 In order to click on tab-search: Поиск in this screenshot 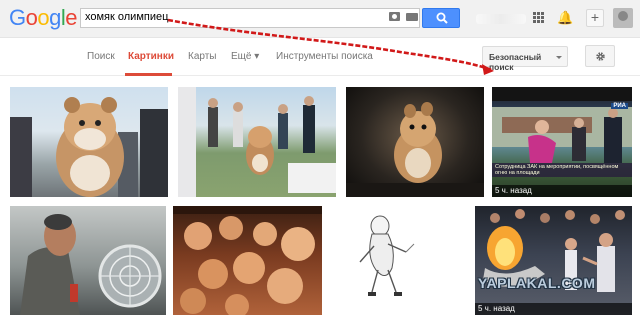, I will do `click(101, 56)`.